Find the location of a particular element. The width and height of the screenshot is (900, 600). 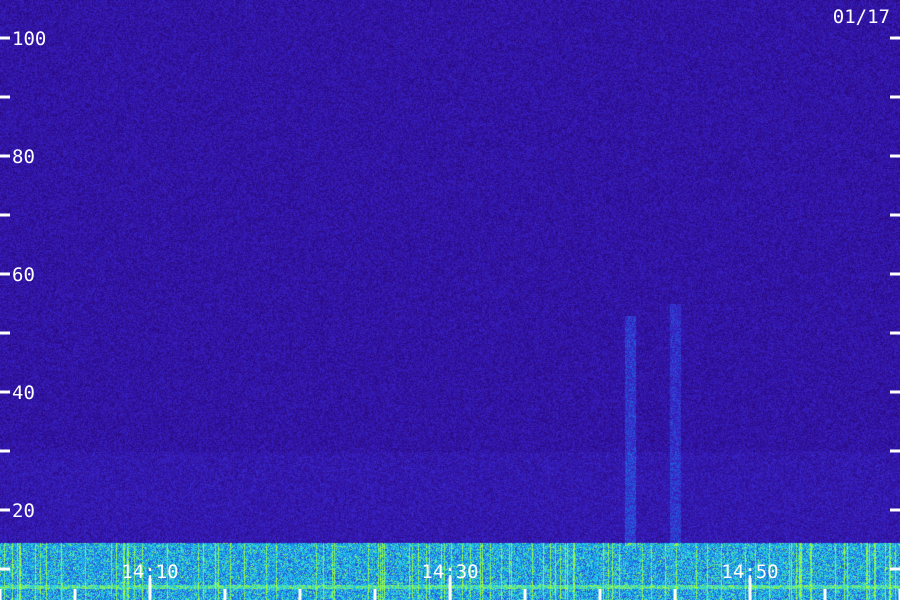

x-axis: 14:10 14:30 14:50 is located at coordinates (450, 580).